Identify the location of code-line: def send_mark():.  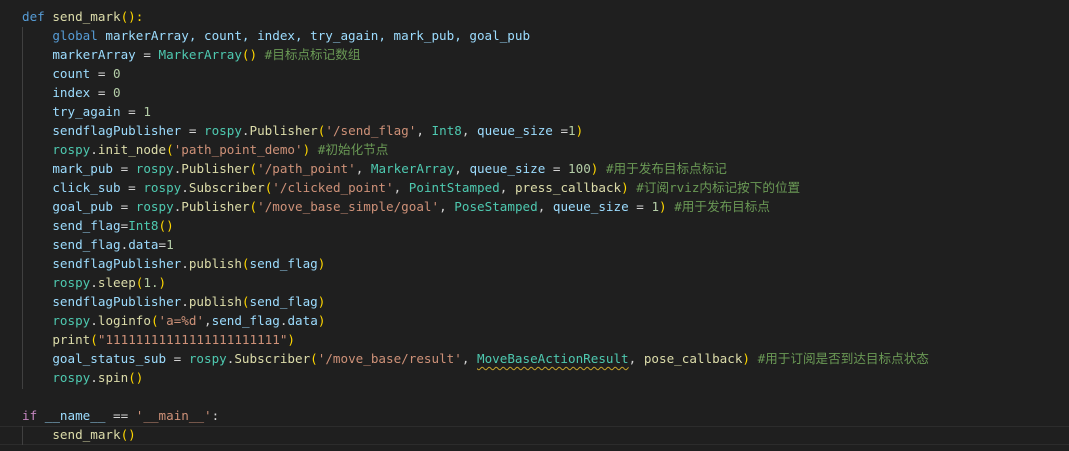
(475, 16).